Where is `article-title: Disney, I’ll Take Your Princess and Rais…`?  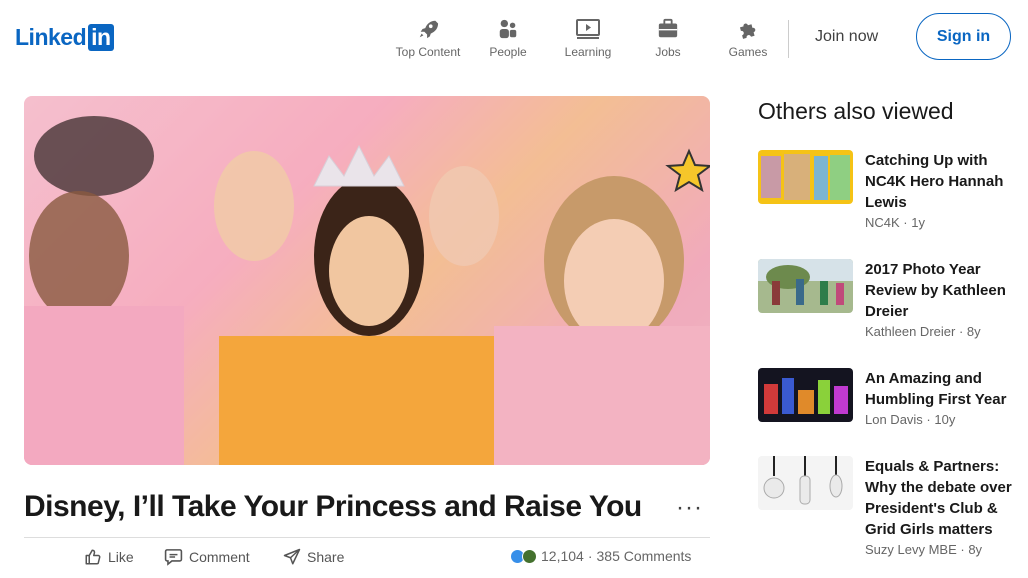
article-title: Disney, I’ll Take Your Princess and Rais… is located at coordinates (333, 506).